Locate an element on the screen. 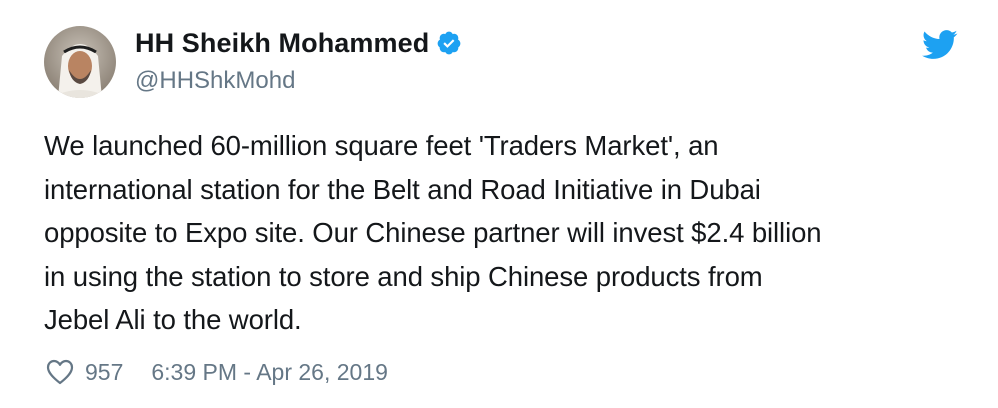 This screenshot has height=408, width=998. user-handle: @HHShkMohd is located at coordinates (298, 81).